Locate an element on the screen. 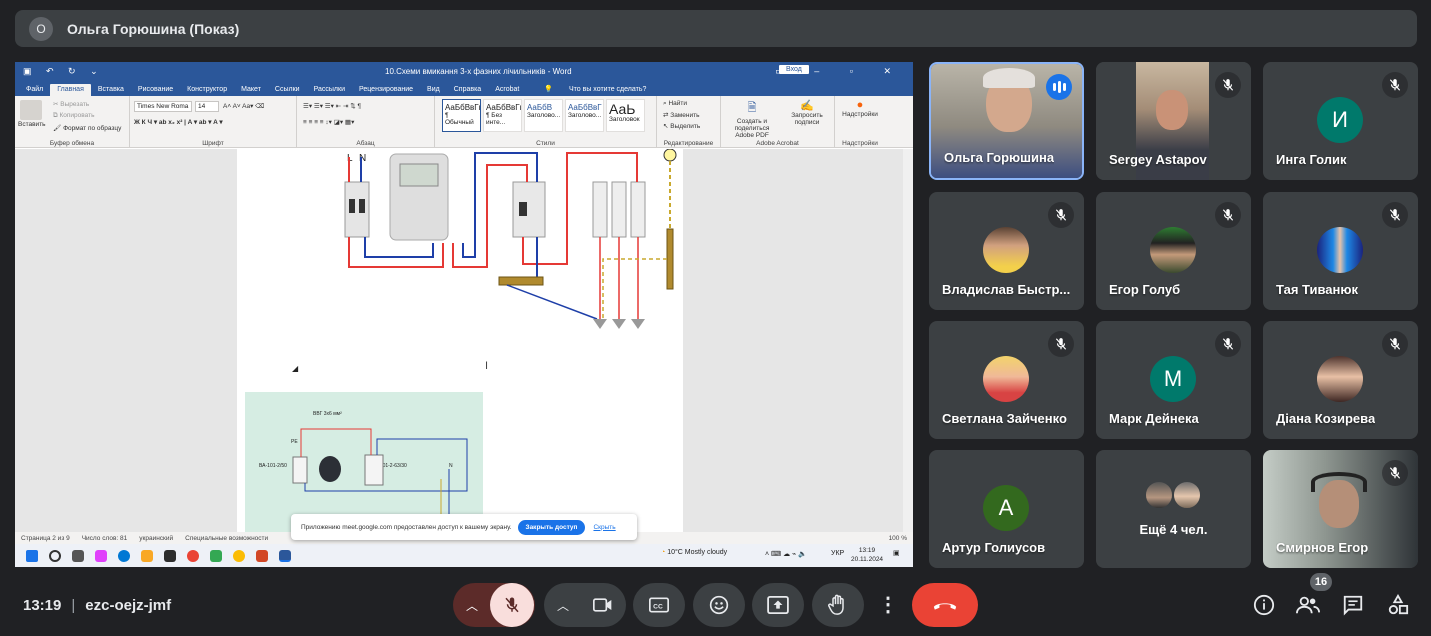 This screenshot has width=1431, height=636. tray-icons: ˄ ⌨ ☁ ⌁ 🔈 is located at coordinates (786, 554).